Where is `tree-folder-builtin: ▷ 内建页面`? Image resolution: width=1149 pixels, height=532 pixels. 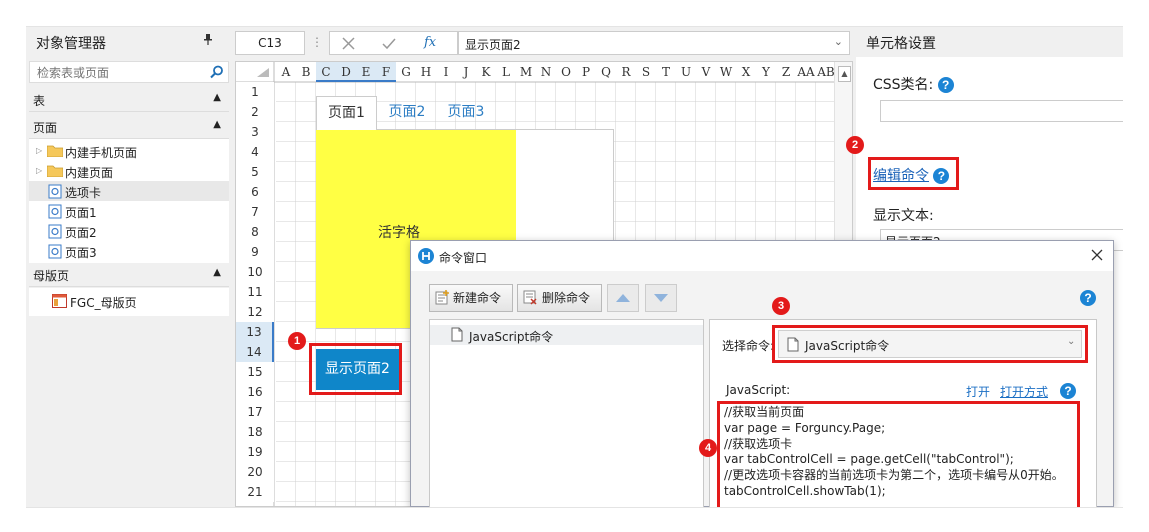
tree-folder-builtin: ▷ 内建页面 is located at coordinates (129, 171).